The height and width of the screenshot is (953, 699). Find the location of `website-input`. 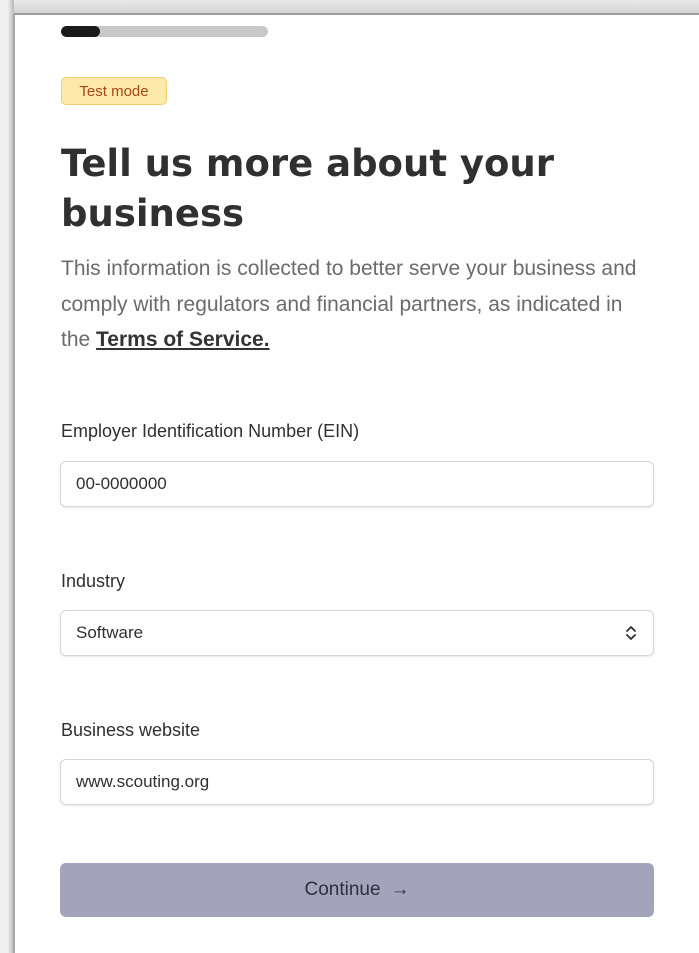

website-input is located at coordinates (357, 782).